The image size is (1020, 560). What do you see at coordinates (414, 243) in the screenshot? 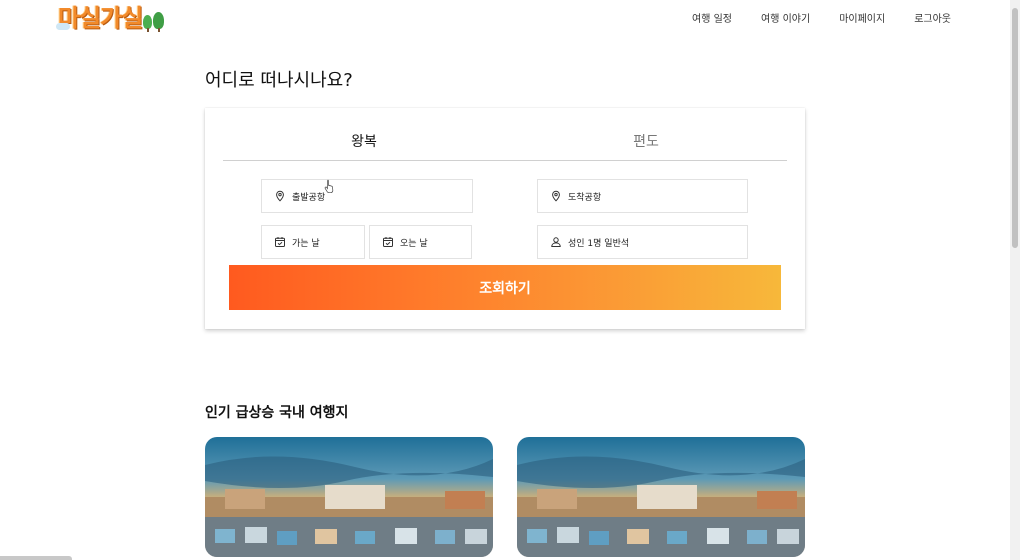
I see `return-date-label: 오는 날` at bounding box center [414, 243].